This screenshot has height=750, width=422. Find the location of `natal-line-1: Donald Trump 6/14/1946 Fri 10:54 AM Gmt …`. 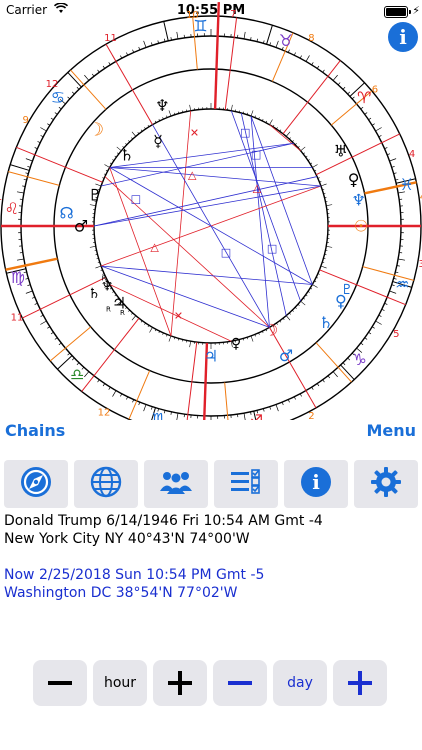

natal-line-1: Donald Trump 6/14/1946 Fri 10:54 AM Gmt … is located at coordinates (163, 521).